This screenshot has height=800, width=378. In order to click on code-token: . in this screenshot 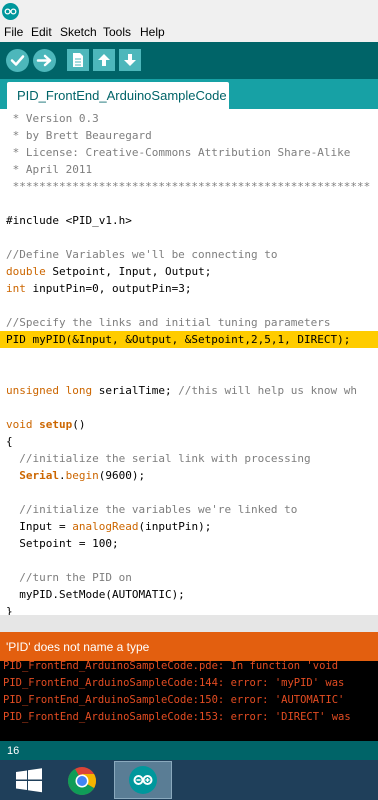, I will do `click(62, 475)`.